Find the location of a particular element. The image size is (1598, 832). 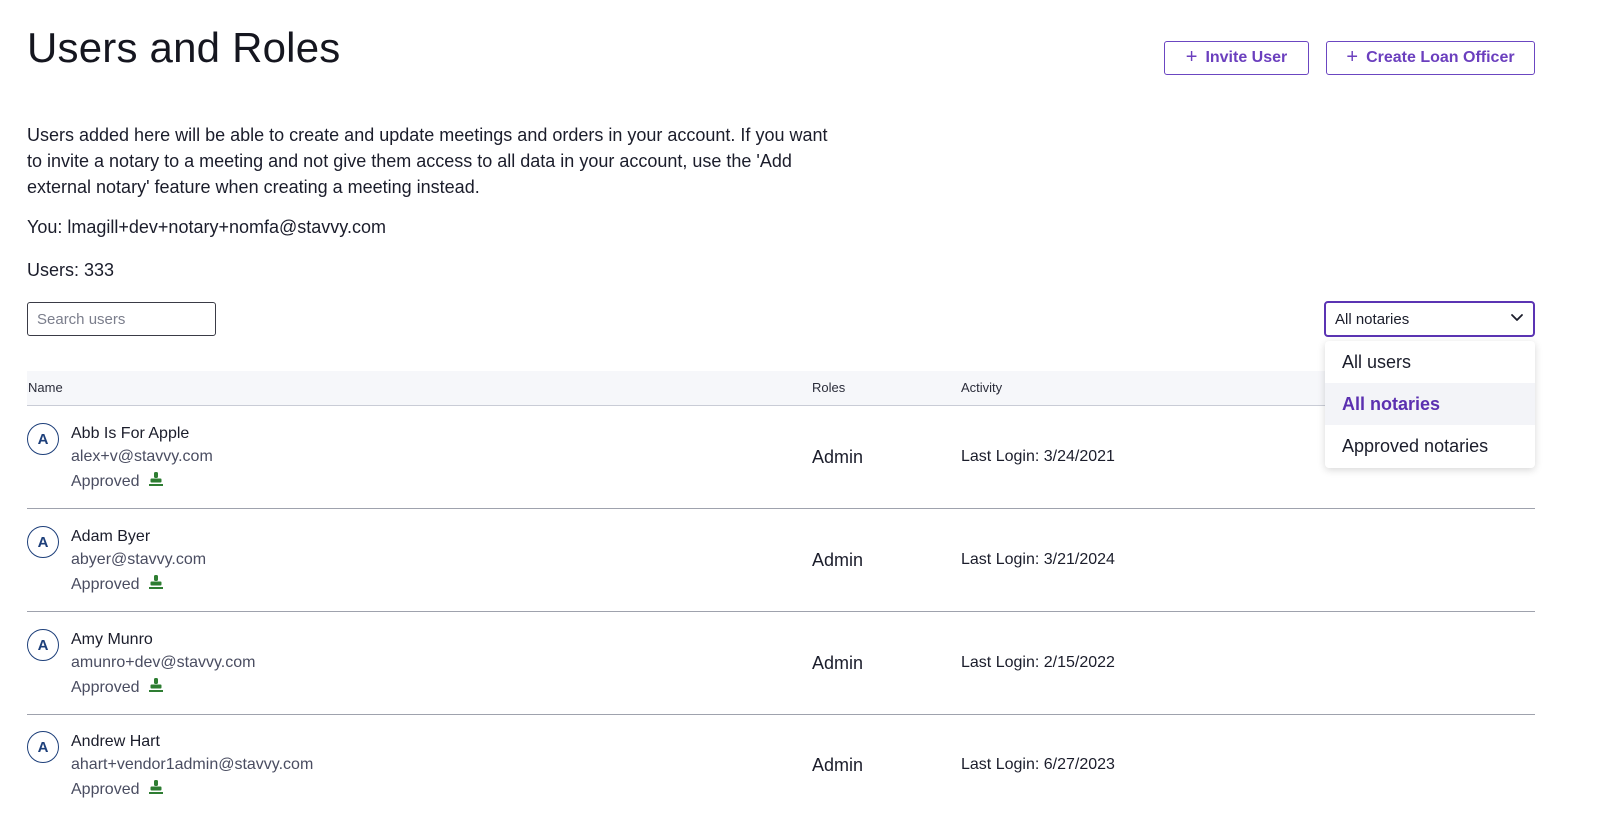

column-header-roles: Roles is located at coordinates (829, 387).